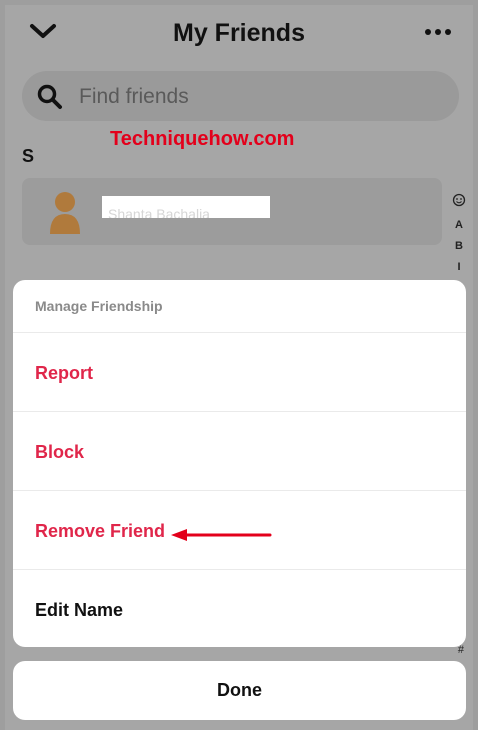 Image resolution: width=478 pixels, height=730 pixels. What do you see at coordinates (239, 451) in the screenshot?
I see `block-button: Block` at bounding box center [239, 451].